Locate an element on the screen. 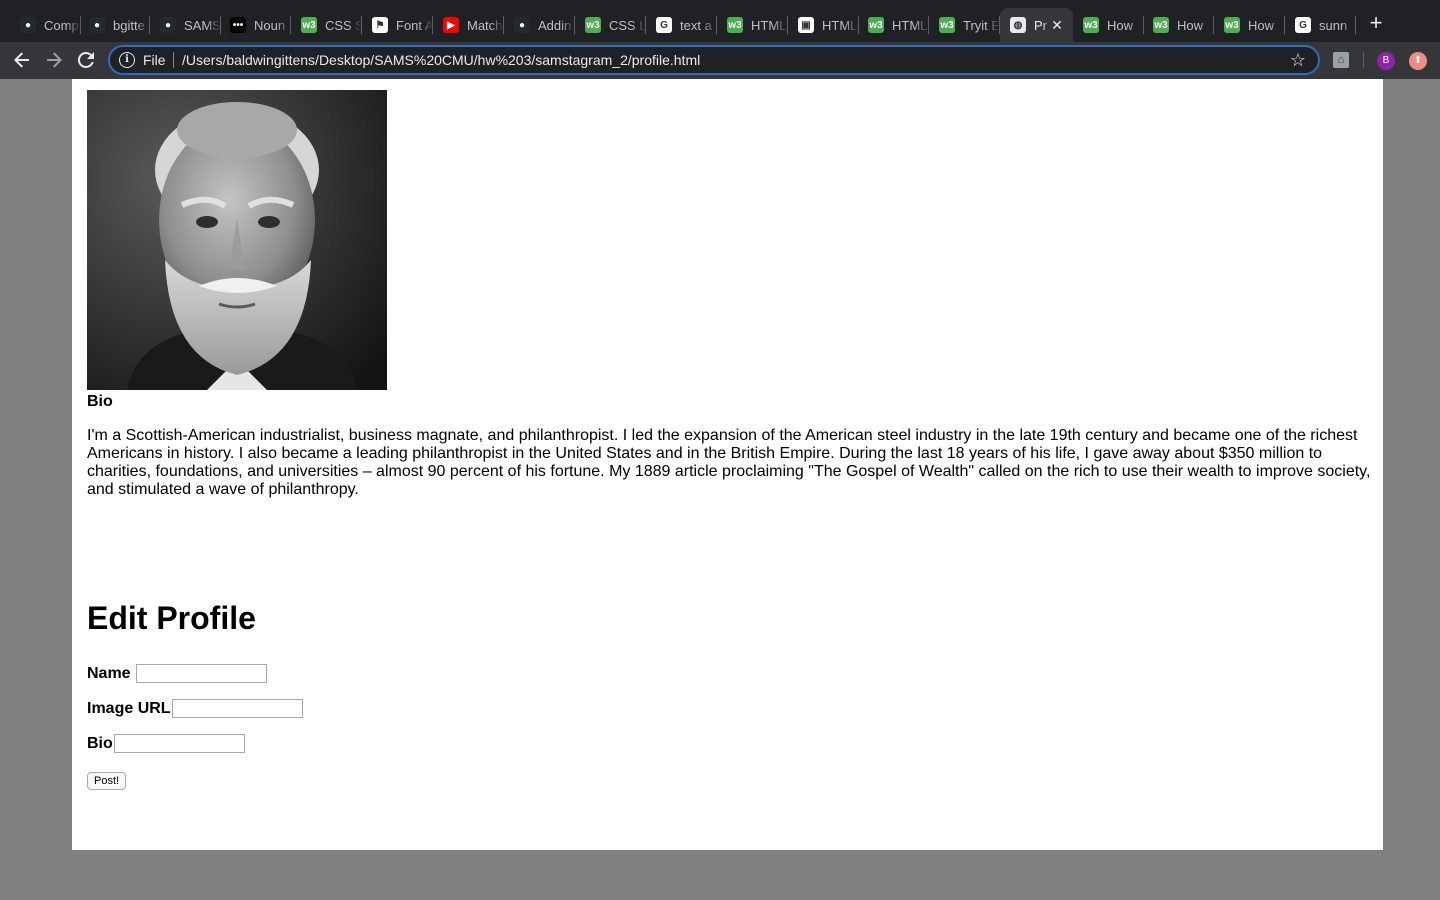 The height and width of the screenshot is (900, 1440). browser-tab: w3 Tryit E is located at coordinates (964, 25).